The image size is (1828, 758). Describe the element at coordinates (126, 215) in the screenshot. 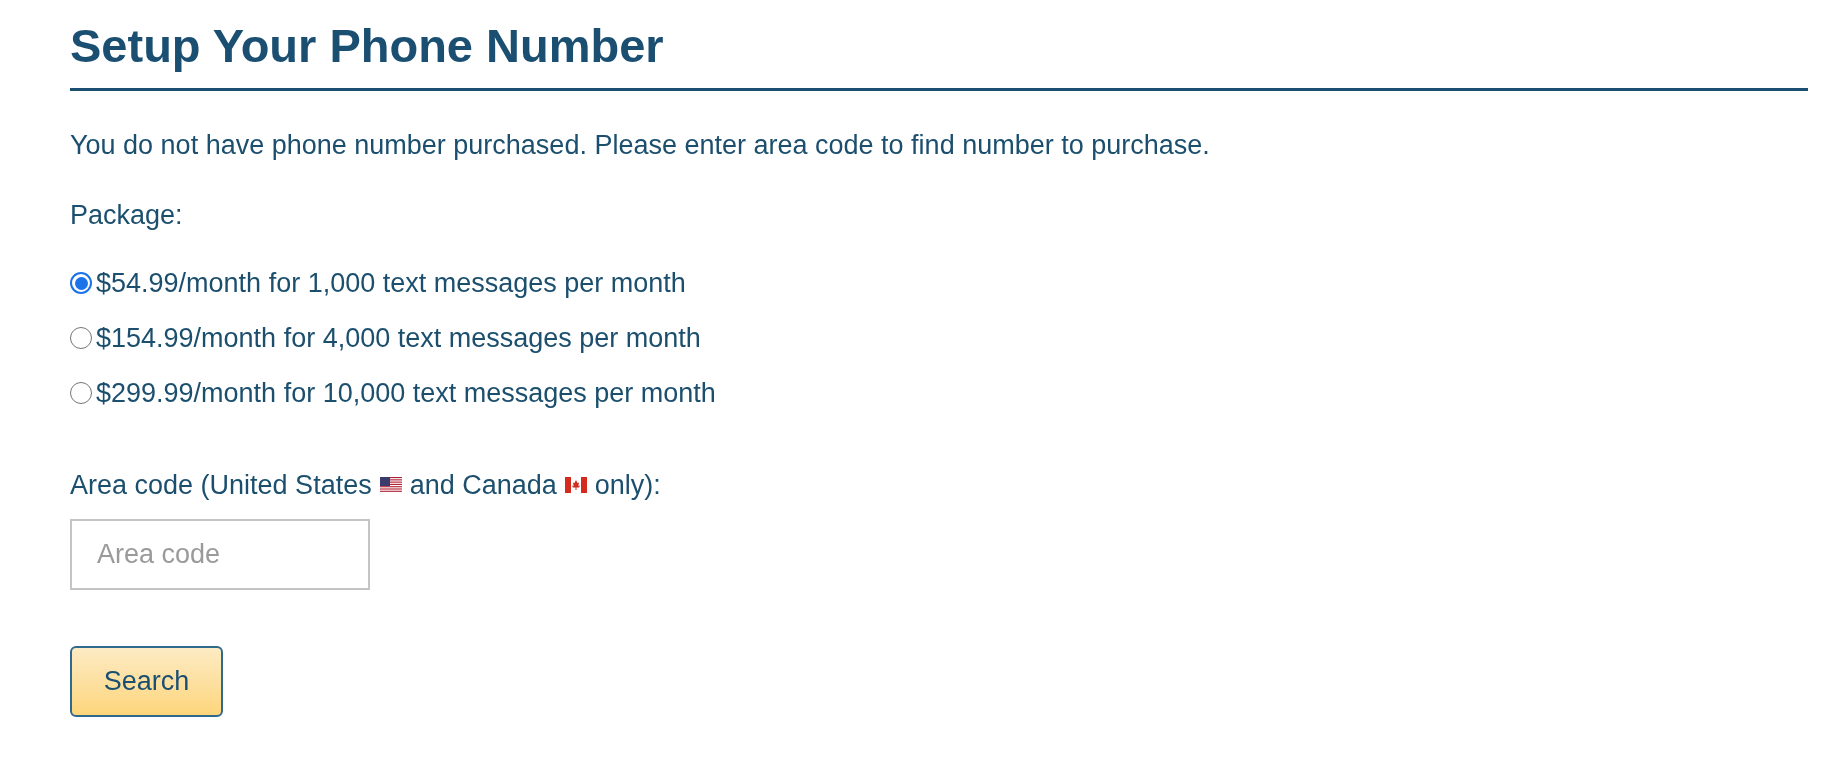

I see `package-label: Package:` at that location.